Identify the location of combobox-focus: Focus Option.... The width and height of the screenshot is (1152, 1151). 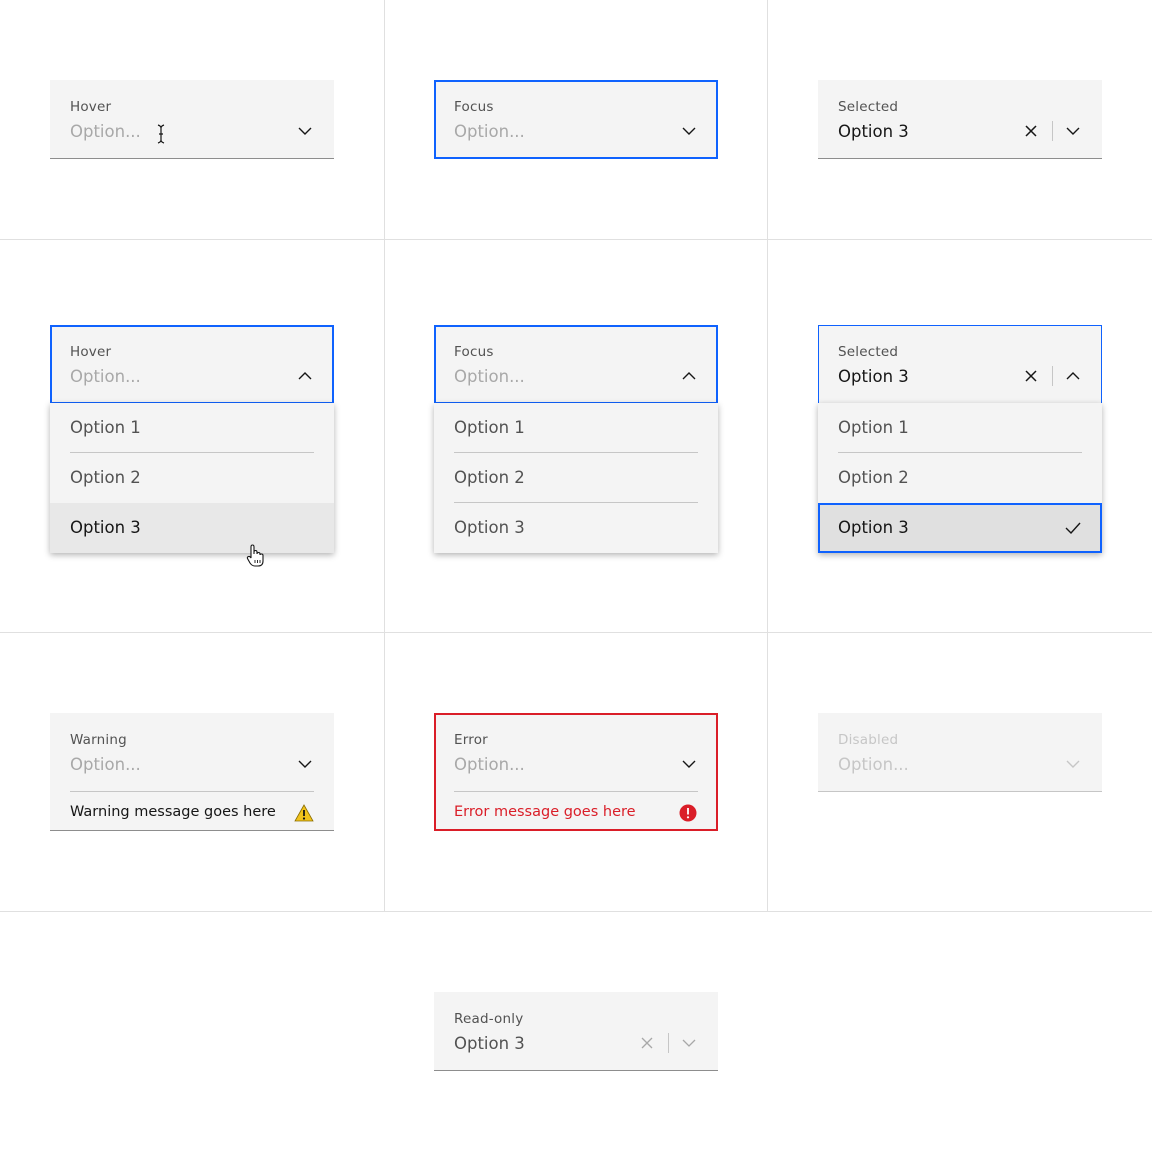
(576, 119).